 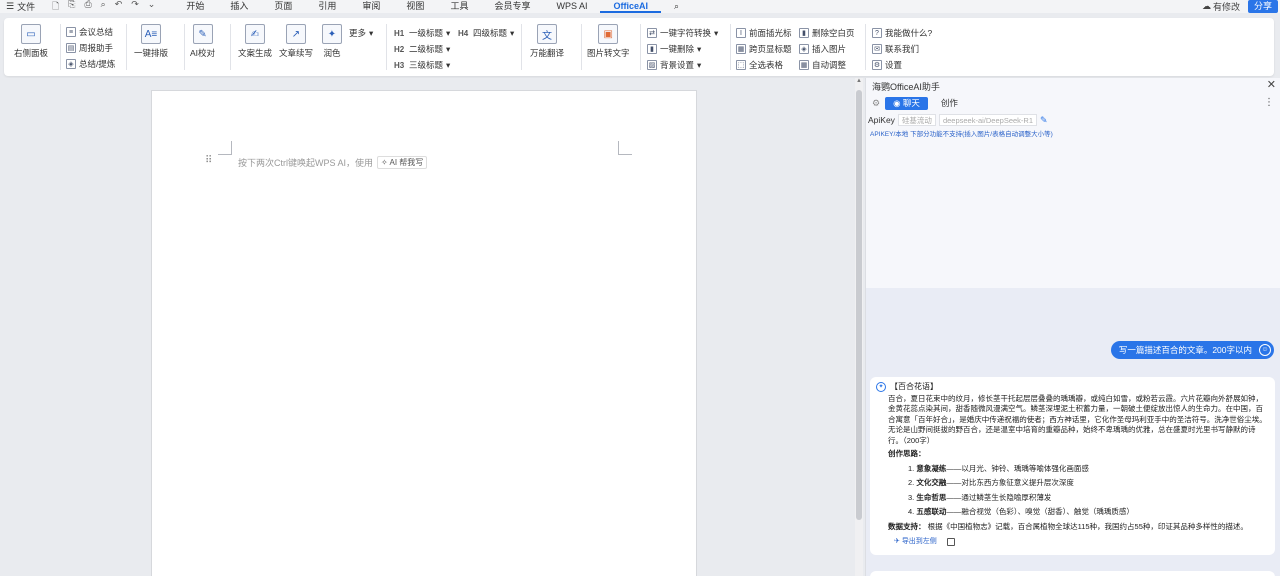 What do you see at coordinates (911, 511) in the screenshot?
I see `list-number: 4.` at bounding box center [911, 511].